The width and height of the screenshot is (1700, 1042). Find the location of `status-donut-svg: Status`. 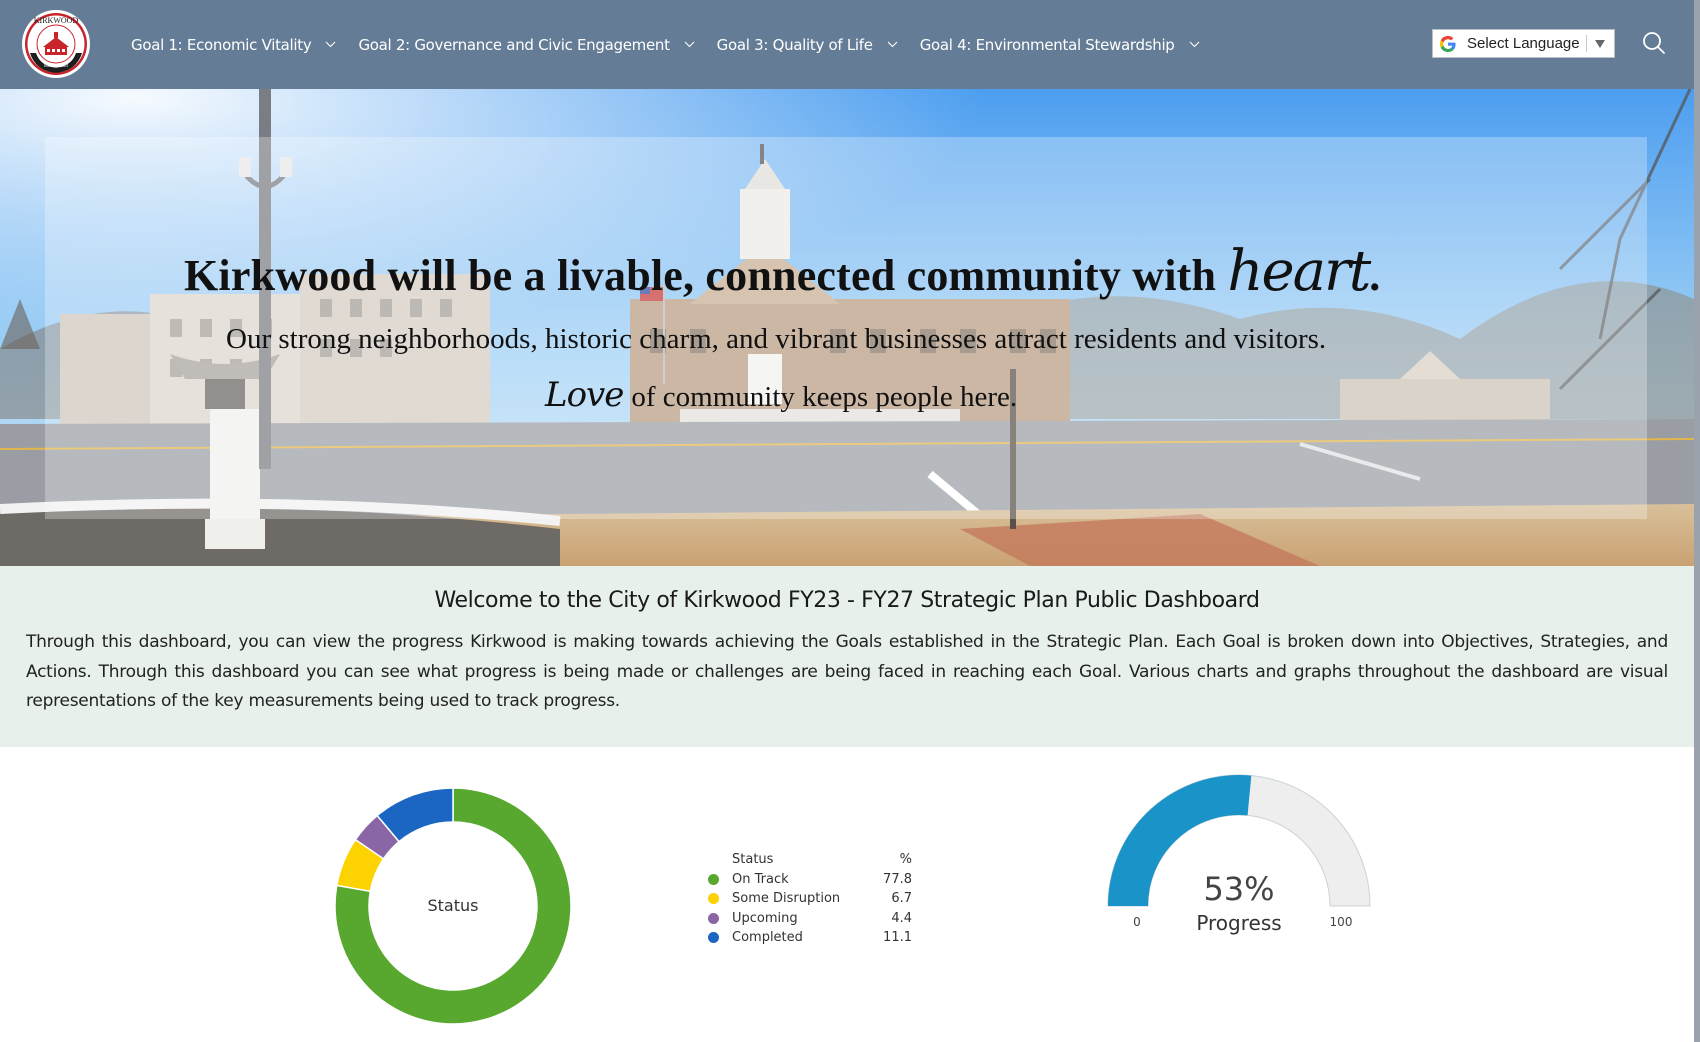

status-donut-svg: Status is located at coordinates (453, 906).